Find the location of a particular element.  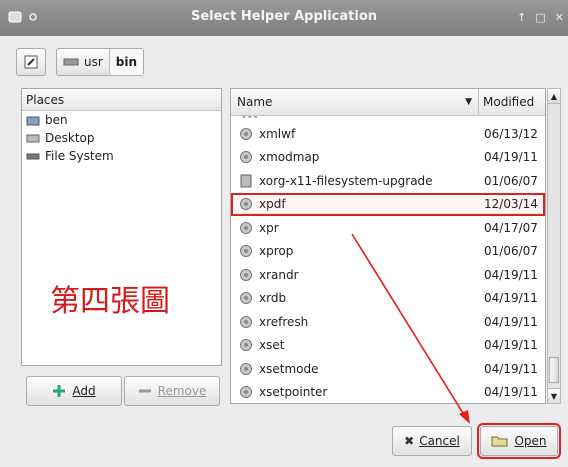

home-folder-icon is located at coordinates (33, 121).